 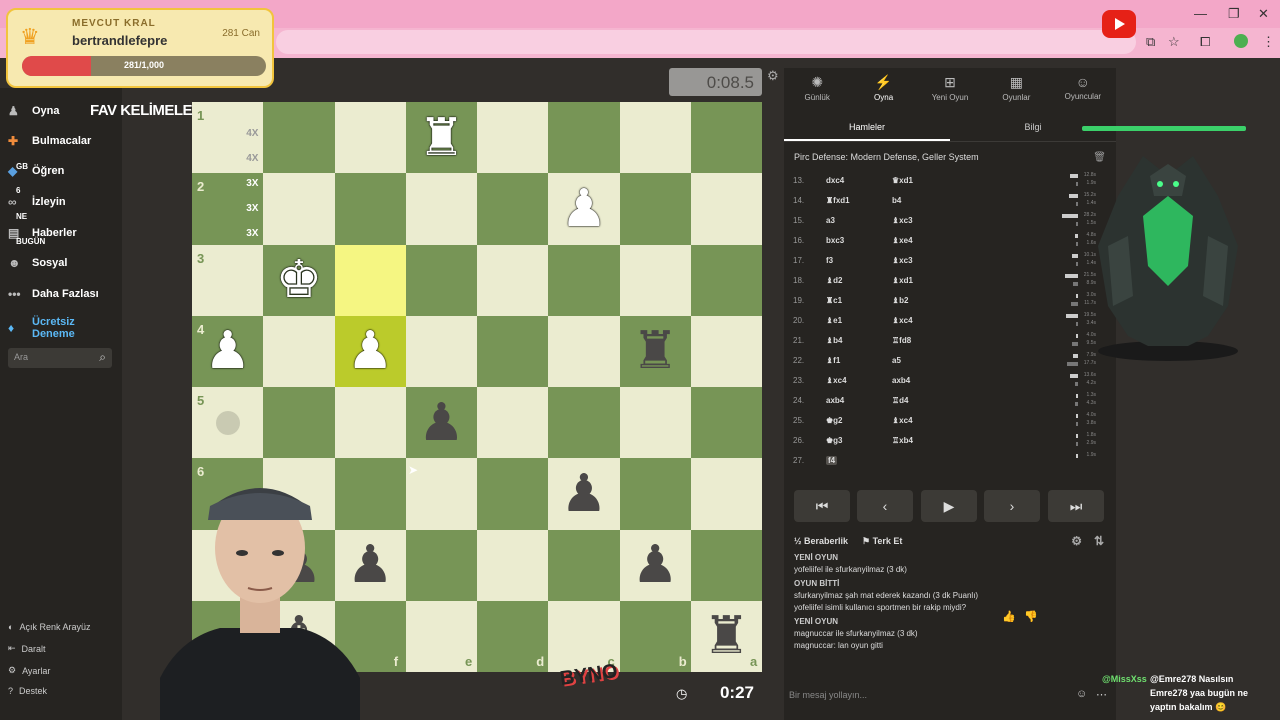 I want to click on black-move: ♖xb4, so click(x=902, y=440).